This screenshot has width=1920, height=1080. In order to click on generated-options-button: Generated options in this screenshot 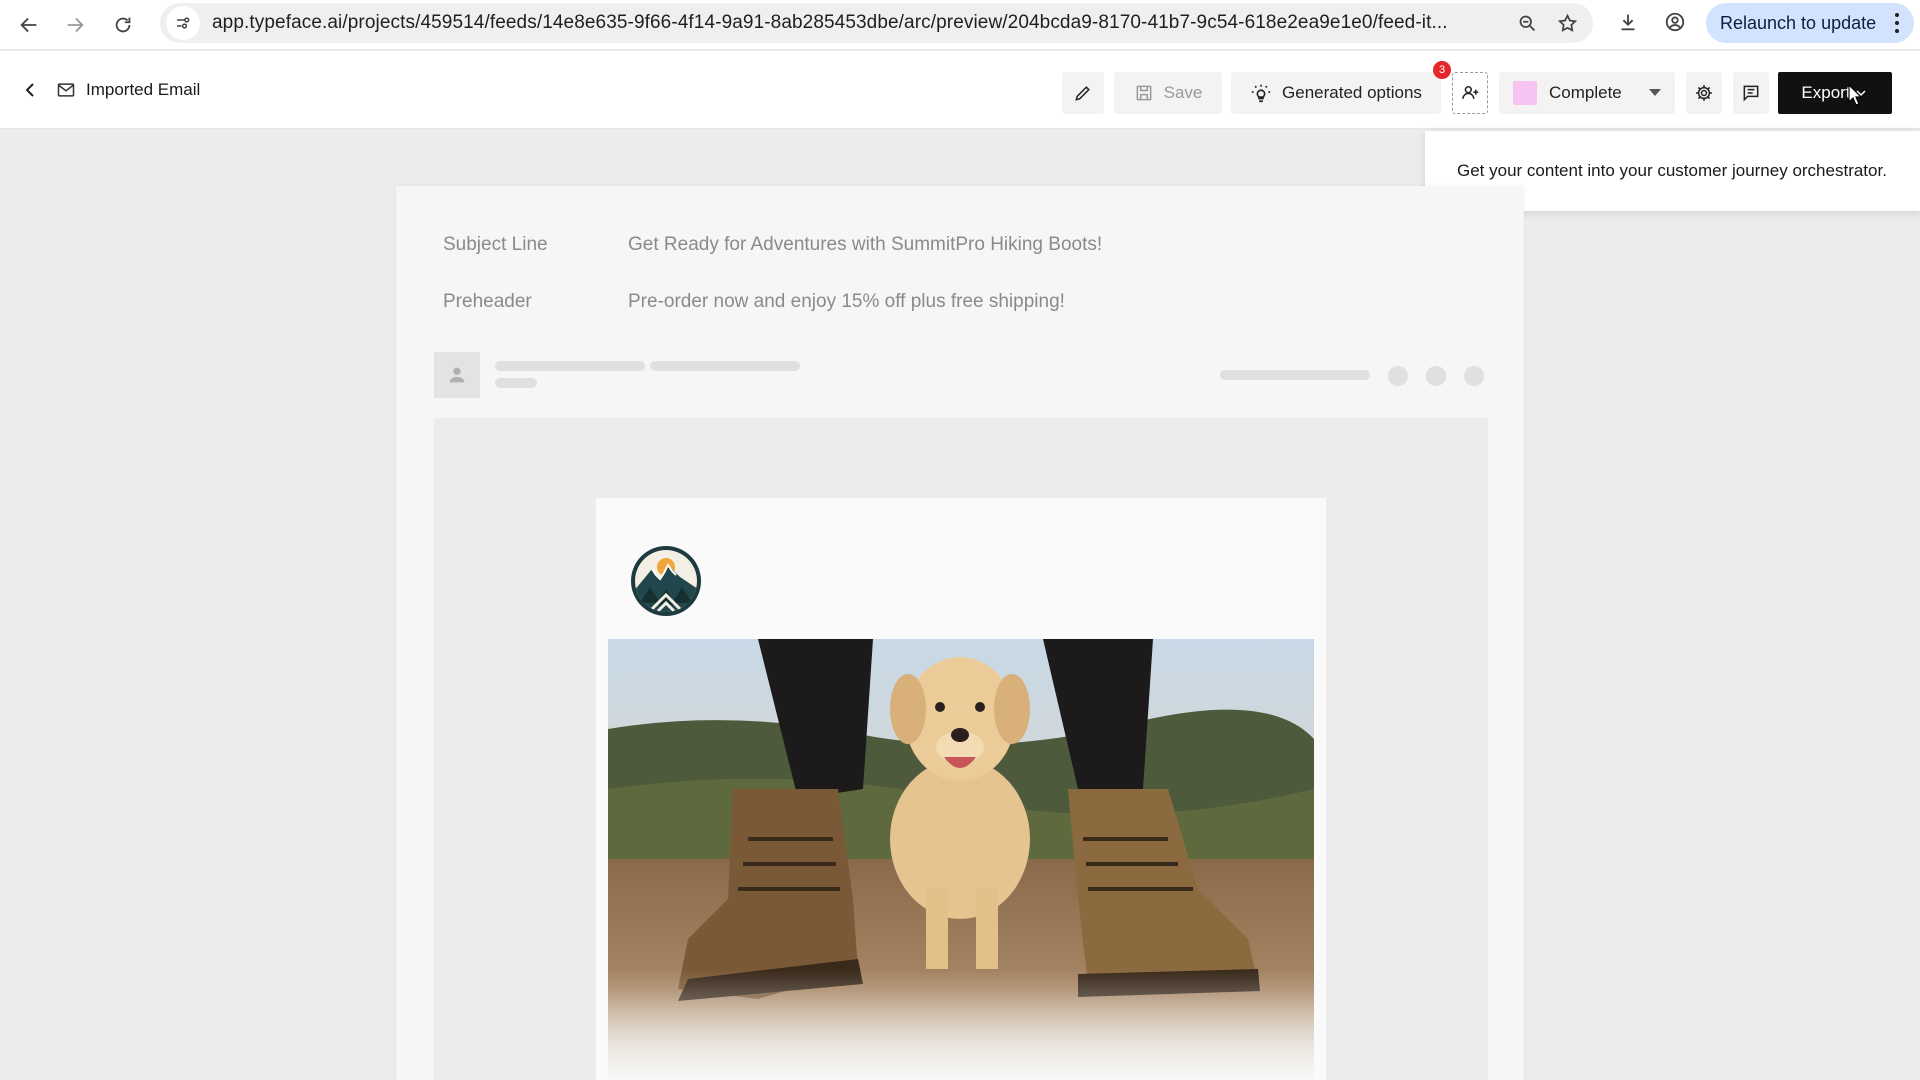, I will do `click(1336, 93)`.